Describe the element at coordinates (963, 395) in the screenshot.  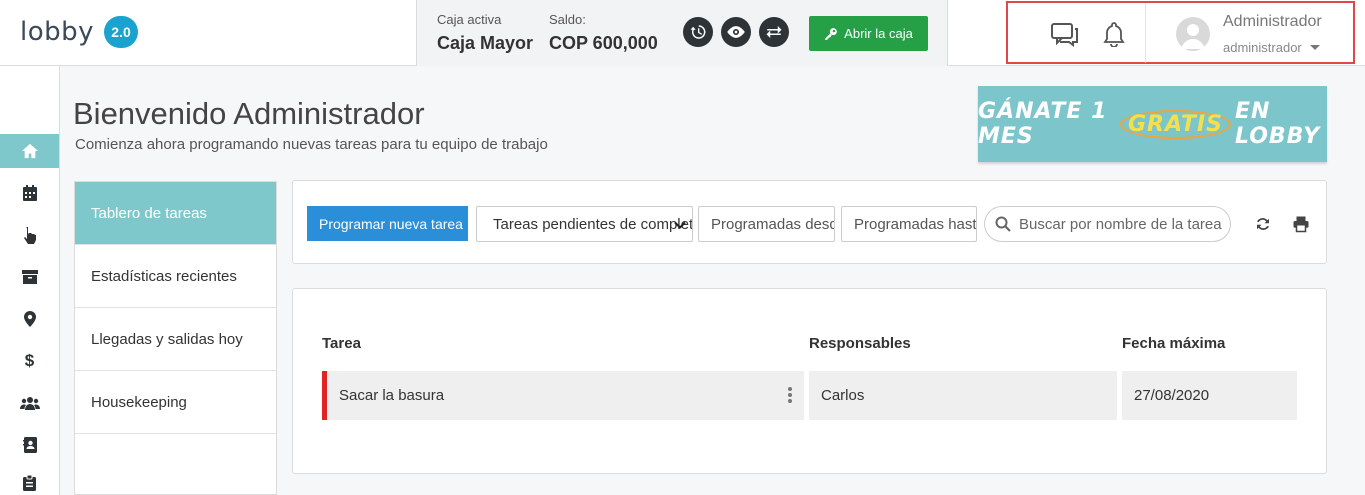
I see `table-row-assignees-cell: Carlos` at that location.